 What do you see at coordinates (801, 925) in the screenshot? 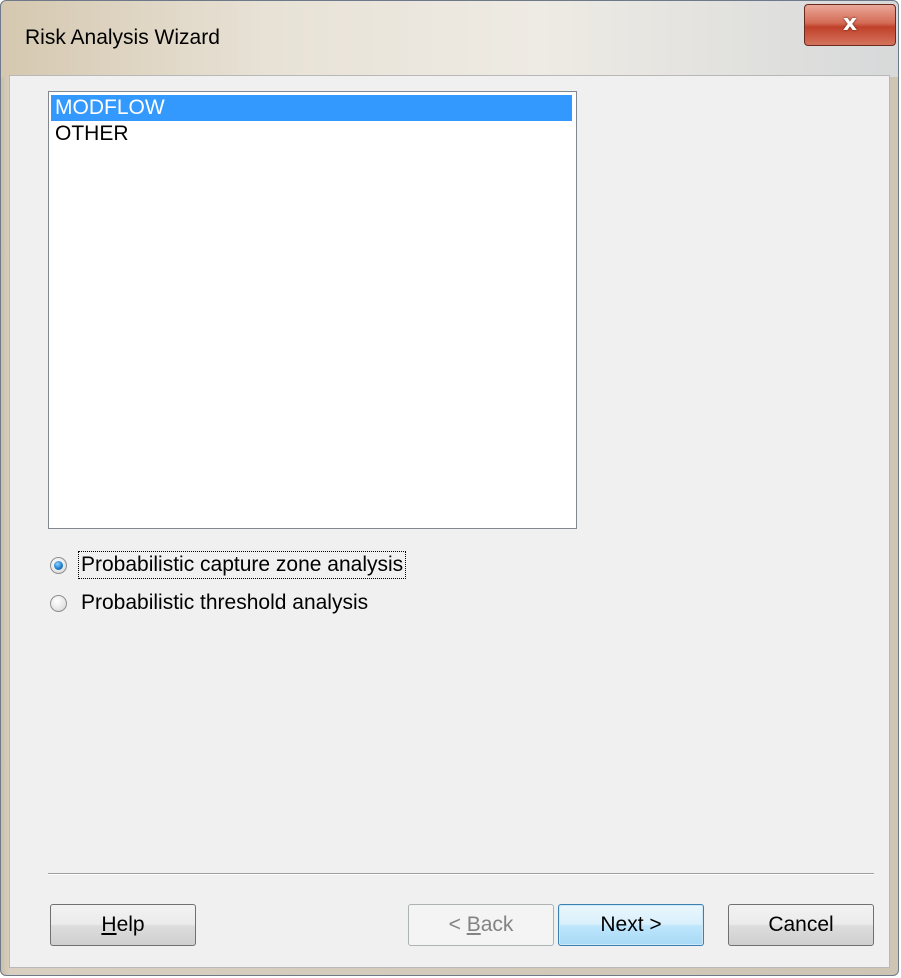
I see `cancel-button: Cancel` at bounding box center [801, 925].